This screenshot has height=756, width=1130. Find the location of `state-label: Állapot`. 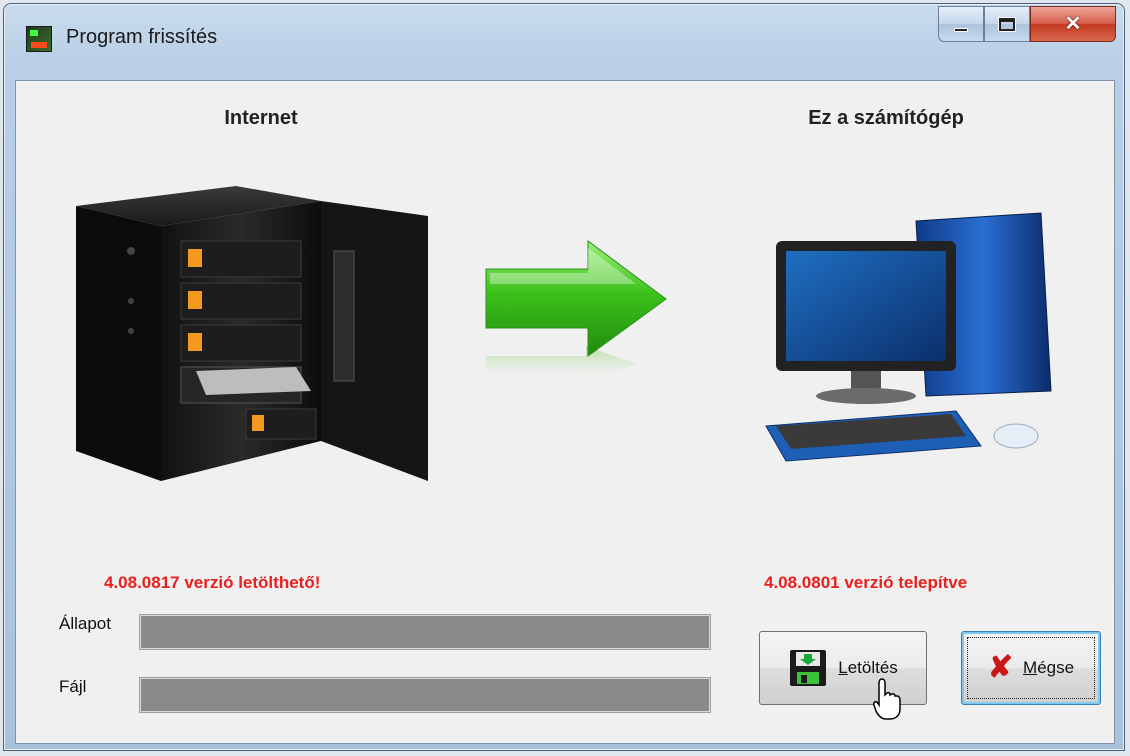

state-label: Állapot is located at coordinates (85, 623).